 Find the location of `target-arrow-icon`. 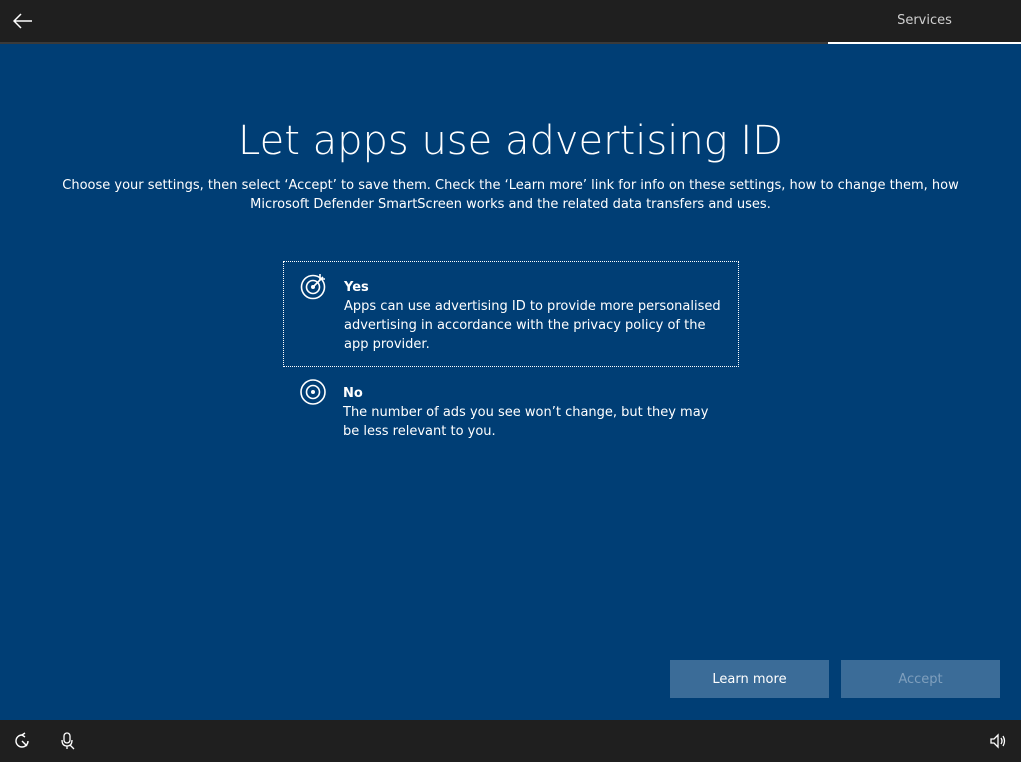

target-arrow-icon is located at coordinates (313, 287).